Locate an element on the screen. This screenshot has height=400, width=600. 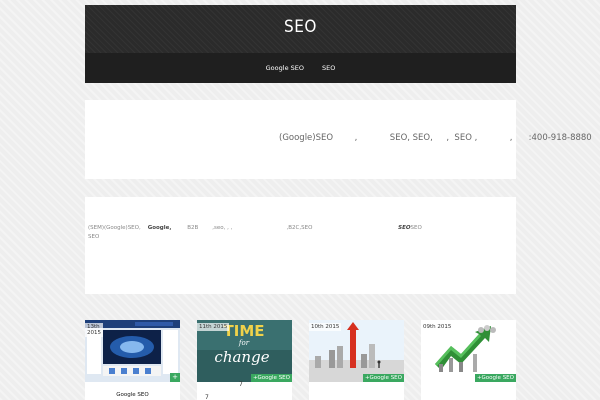
post-title: Google SEO is located at coordinates (132, 395).